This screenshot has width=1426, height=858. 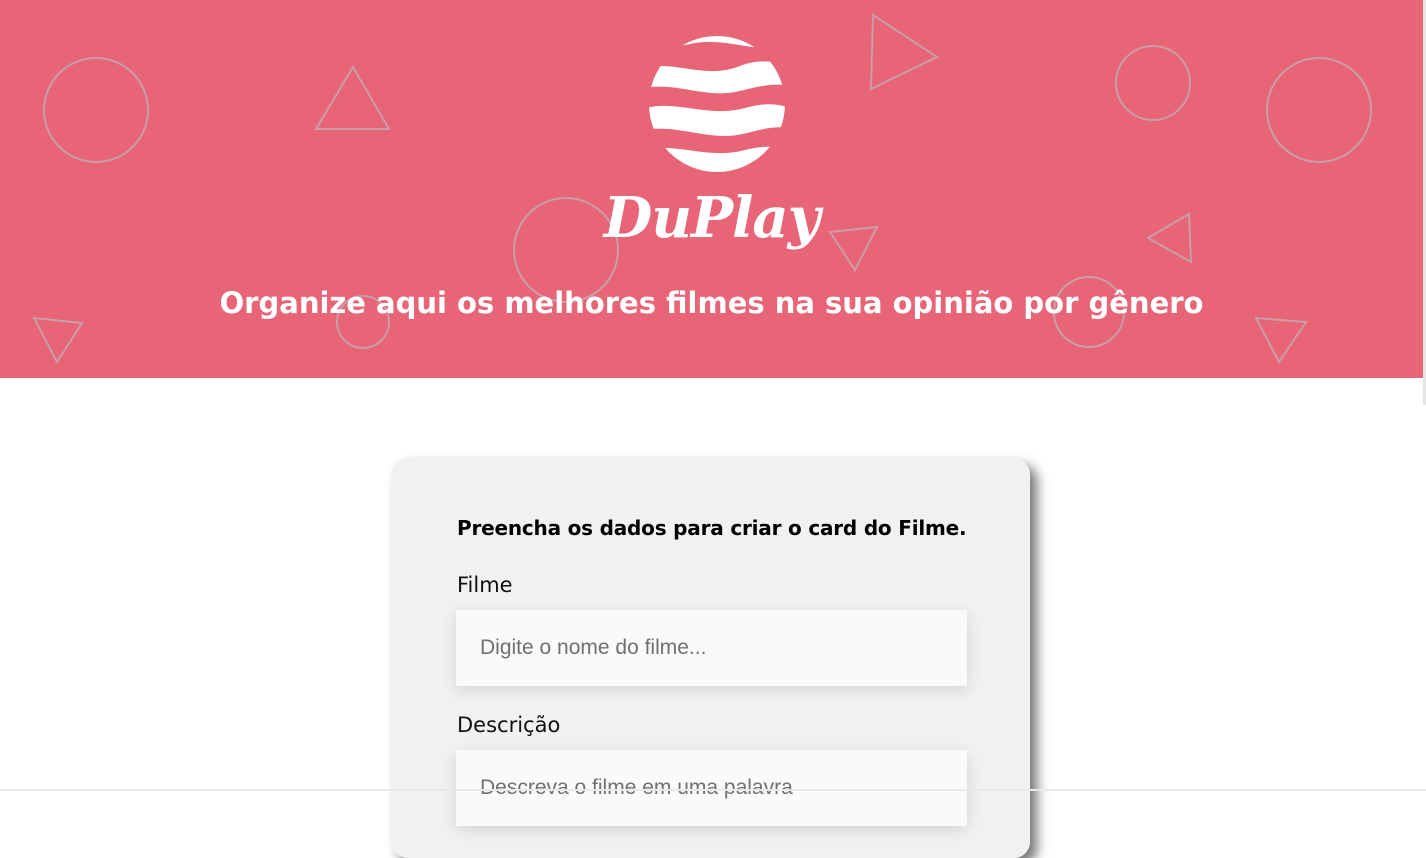 What do you see at coordinates (717, 104) in the screenshot?
I see `striped-sphere-logo-icon` at bounding box center [717, 104].